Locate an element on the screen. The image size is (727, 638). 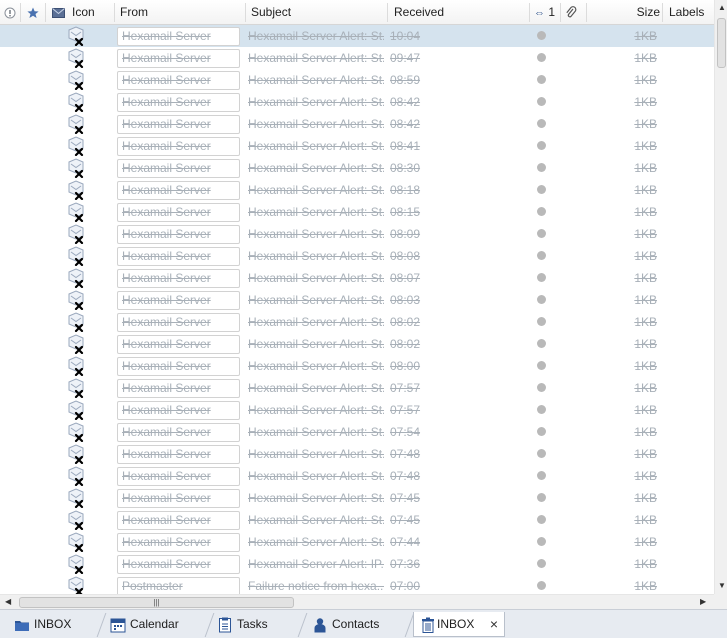
close-tab-icon: × is located at coordinates (494, 624).